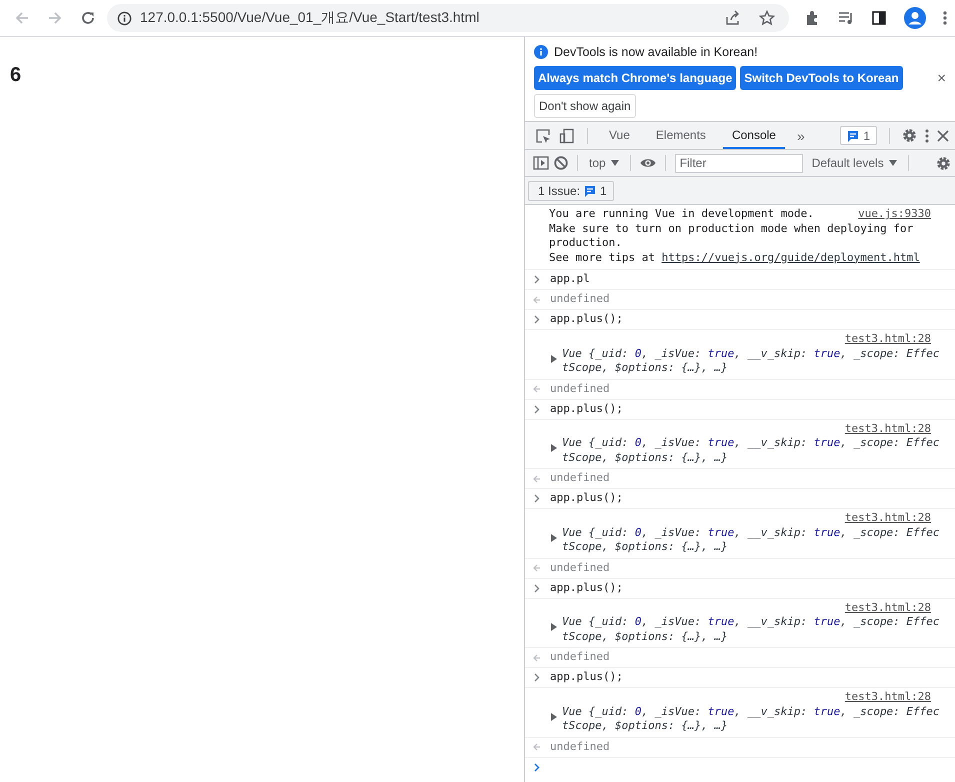 This screenshot has height=782, width=955. What do you see at coordinates (945, 18) in the screenshot?
I see `menu-icon` at bounding box center [945, 18].